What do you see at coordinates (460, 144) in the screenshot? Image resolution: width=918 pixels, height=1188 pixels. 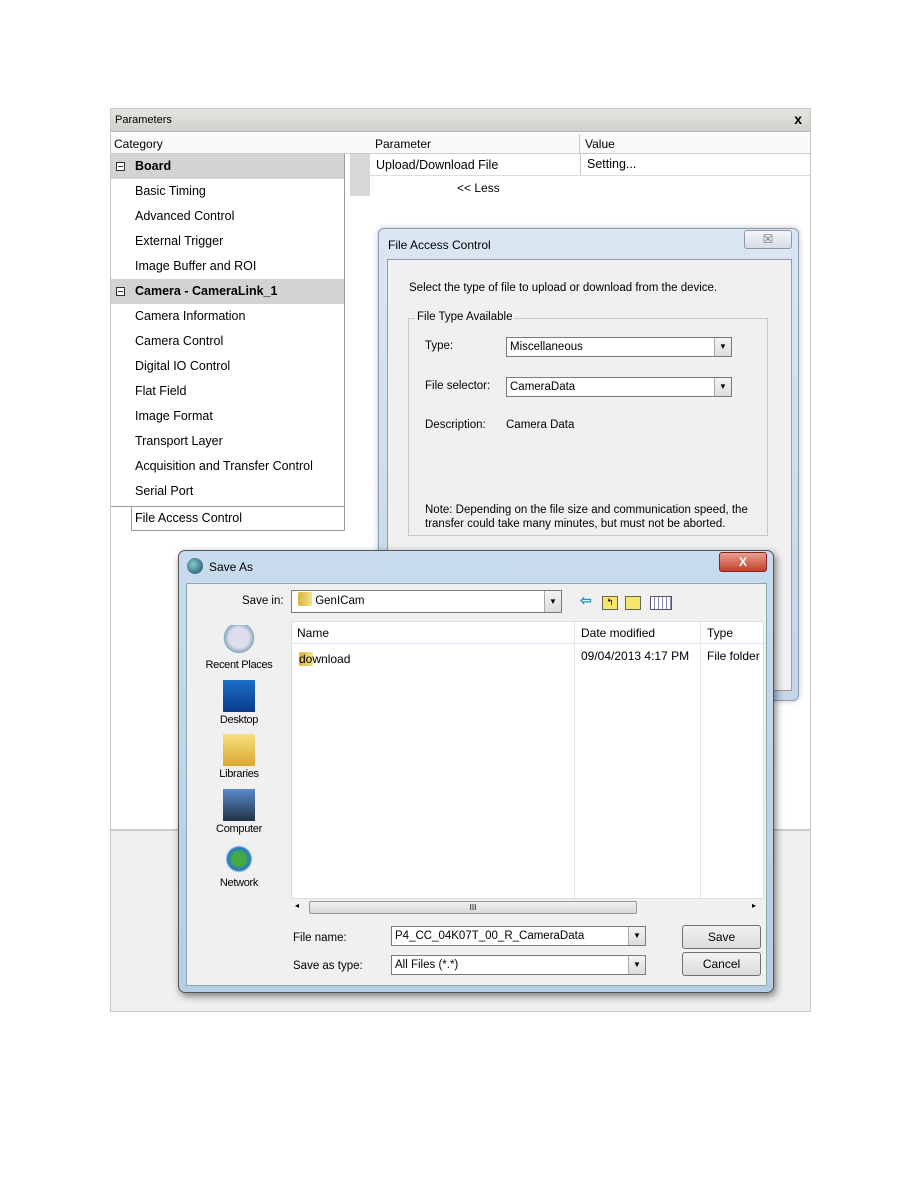 I see `column-header: Category Parameter Value` at bounding box center [460, 144].